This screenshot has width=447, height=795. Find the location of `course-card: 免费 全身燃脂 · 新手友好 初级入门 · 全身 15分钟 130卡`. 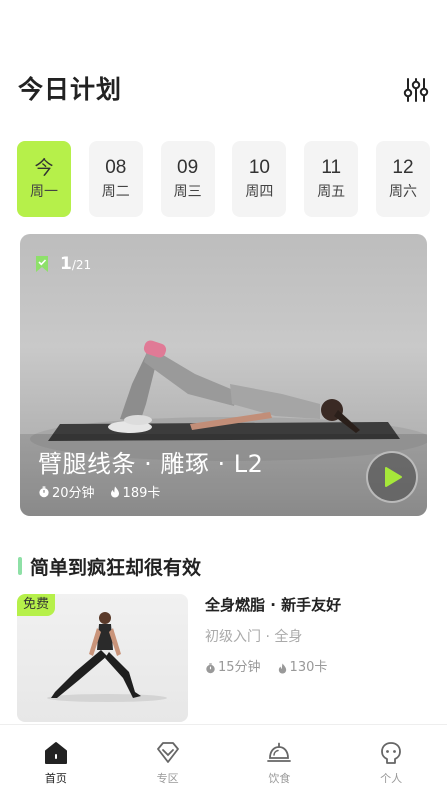

course-card: 免费 全身燃脂 · 新手友好 初级入门 · 全身 15分钟 130卡 is located at coordinates (223, 658).